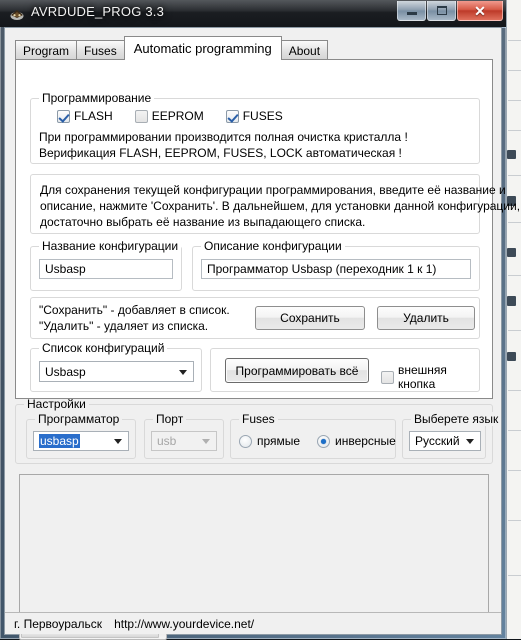 The image size is (521, 640). Describe the element at coordinates (65, 371) in the screenshot. I see `config-list-selected: Usbasp` at that location.